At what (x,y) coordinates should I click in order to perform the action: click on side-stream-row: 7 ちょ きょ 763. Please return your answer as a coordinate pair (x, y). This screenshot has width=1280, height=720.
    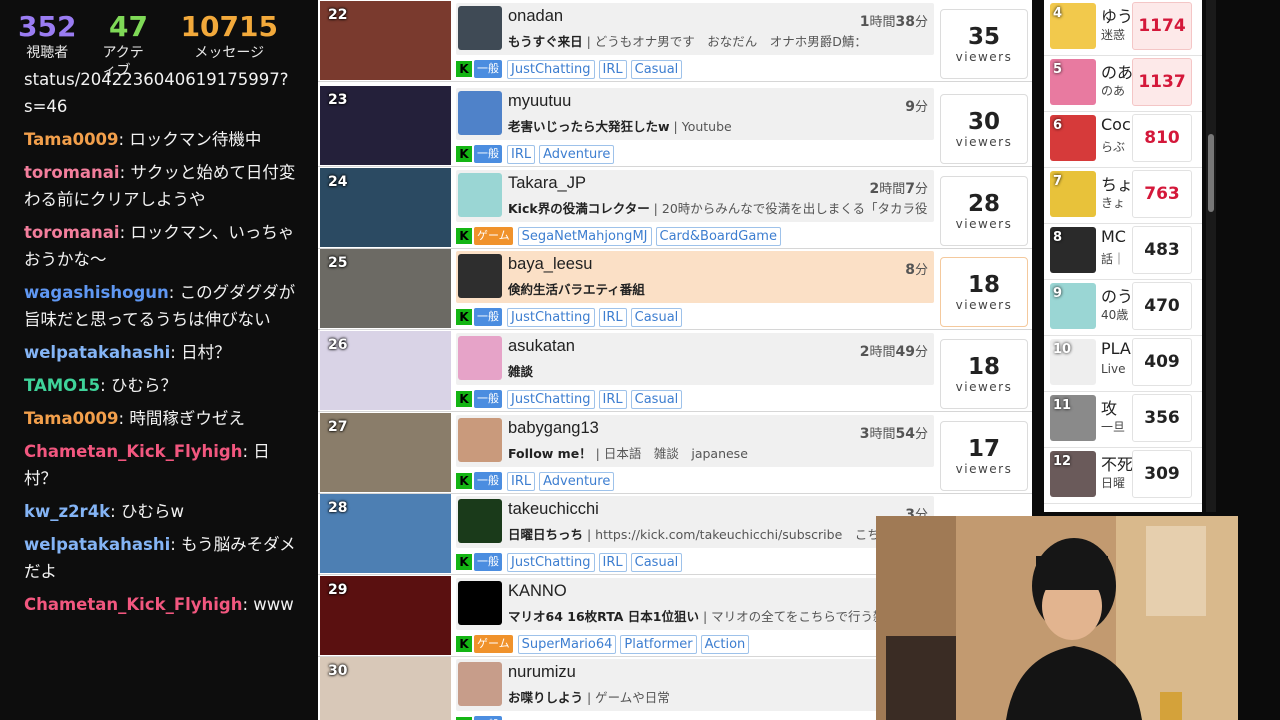
    Looking at the image, I should click on (1123, 196).